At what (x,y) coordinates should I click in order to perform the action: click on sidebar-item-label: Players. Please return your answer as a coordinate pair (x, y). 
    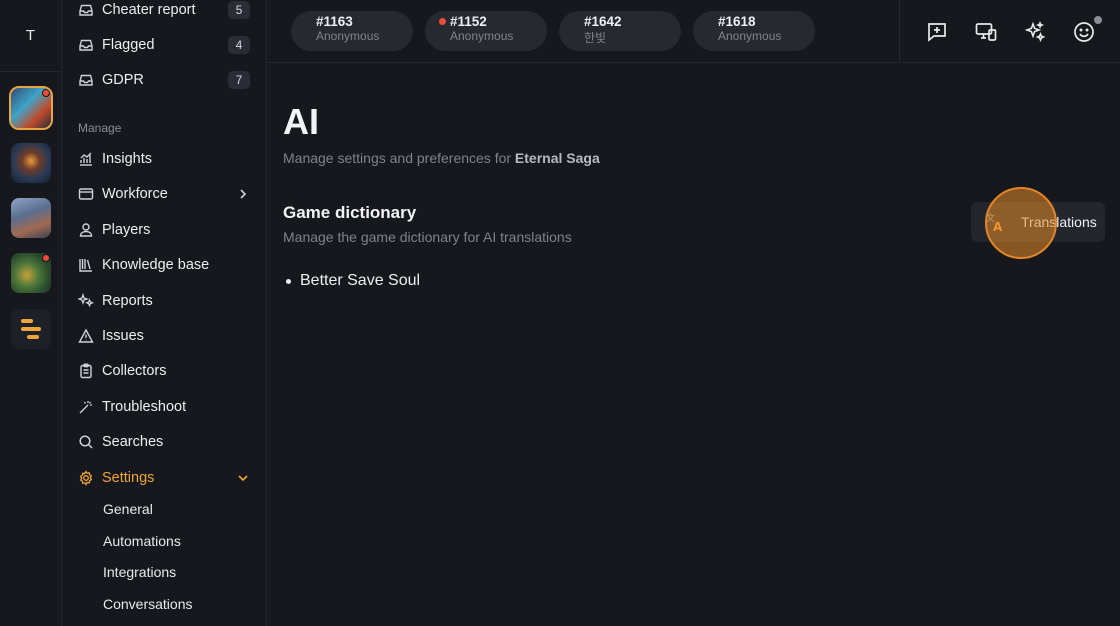
    Looking at the image, I should click on (126, 230).